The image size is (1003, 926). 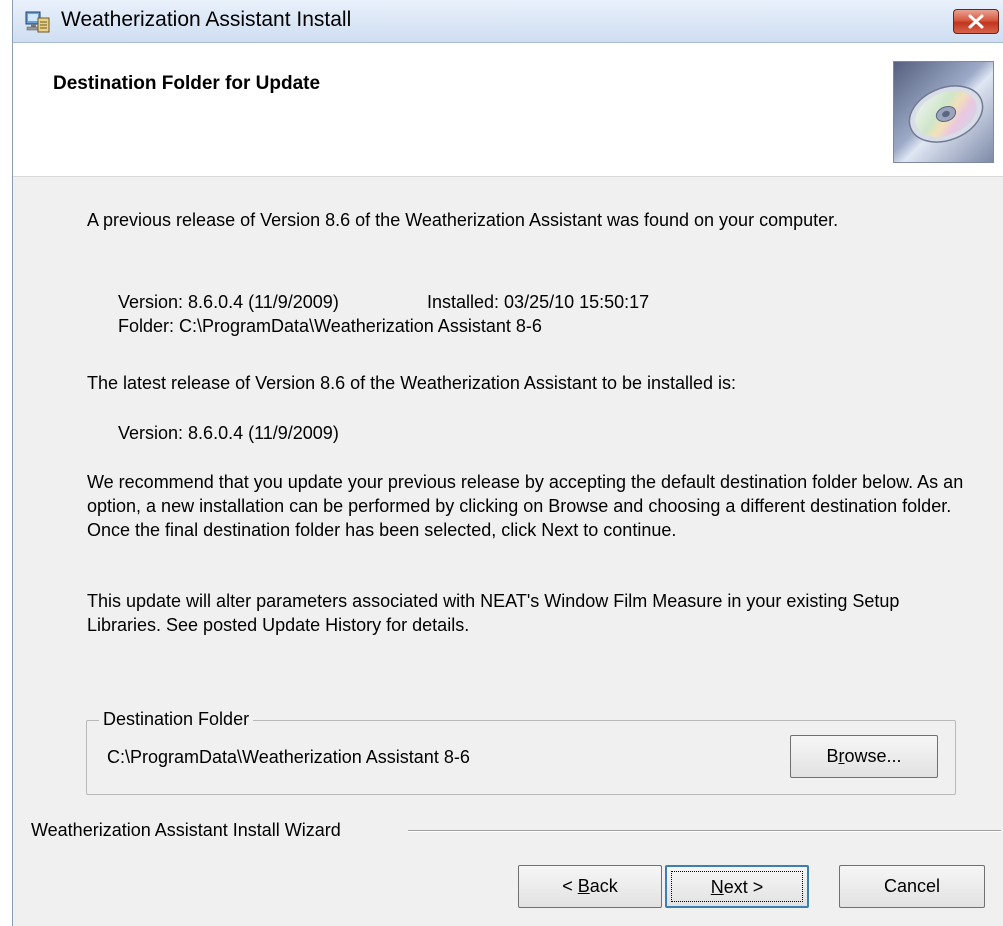 I want to click on destination-folder-legend: Destination Folder, so click(x=176, y=719).